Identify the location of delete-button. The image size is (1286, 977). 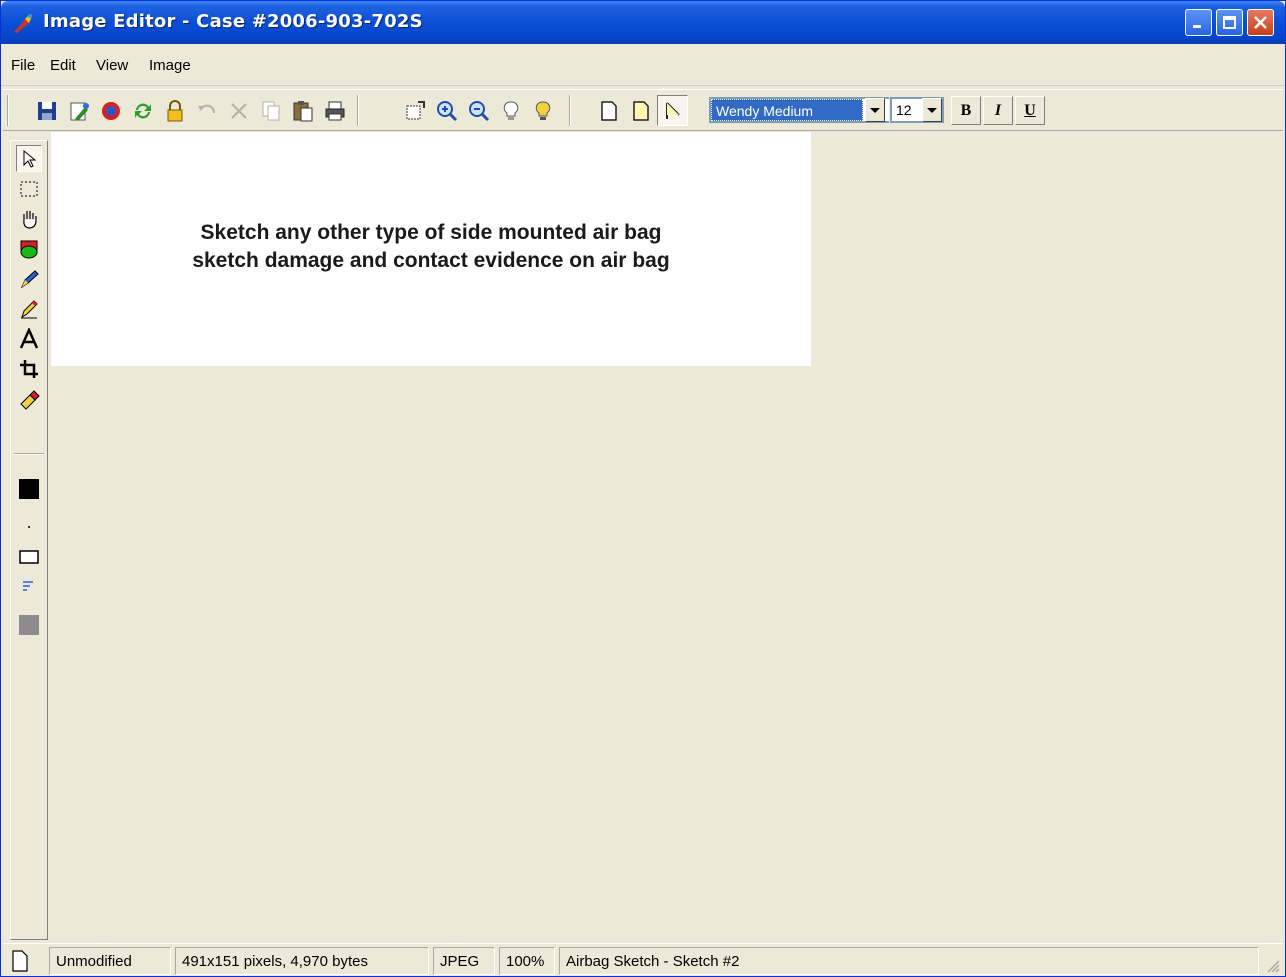
(238, 110).